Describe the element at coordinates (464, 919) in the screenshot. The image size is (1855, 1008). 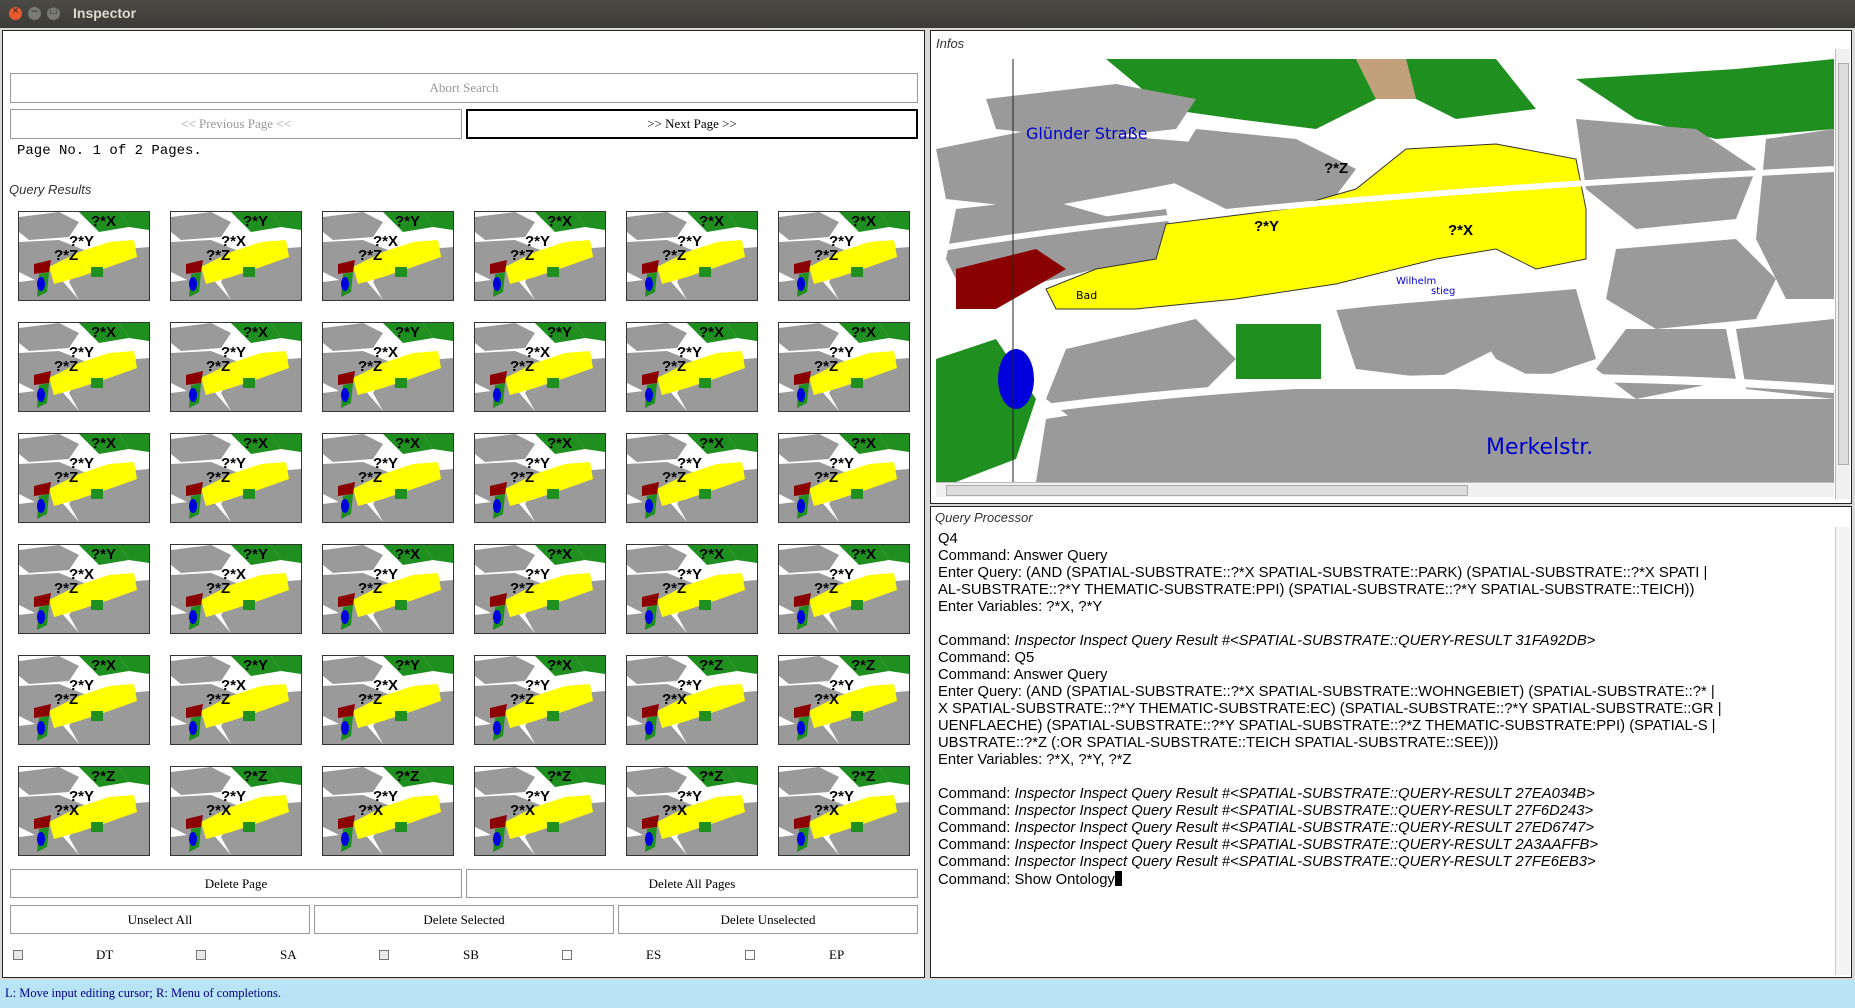
I see `delete-selected-button: Delete Selected` at that location.